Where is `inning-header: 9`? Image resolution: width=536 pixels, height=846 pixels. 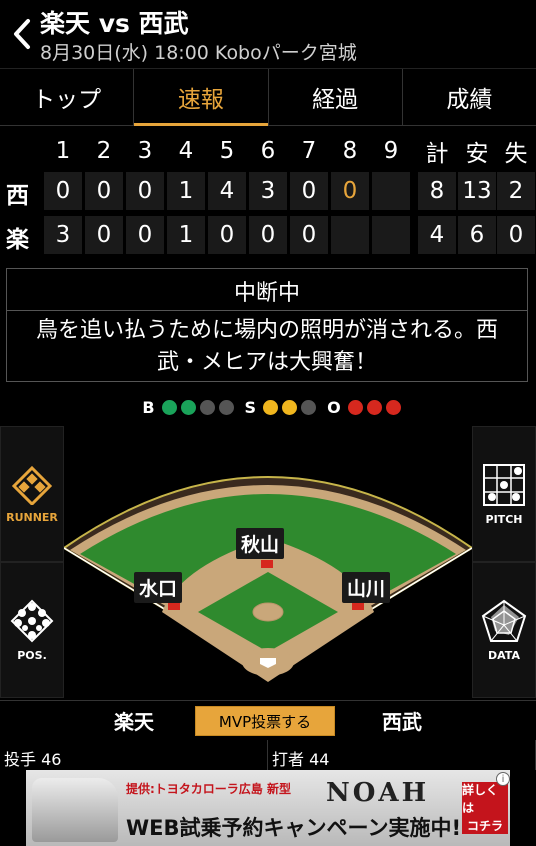
inning-header: 9 is located at coordinates (391, 151).